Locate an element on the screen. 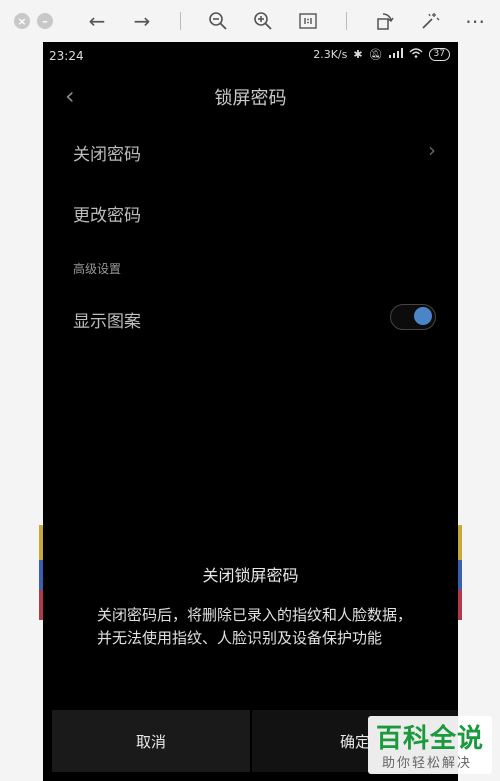 This screenshot has width=500, height=781. dialog-title: 关闭锁屏密码 is located at coordinates (250, 575).